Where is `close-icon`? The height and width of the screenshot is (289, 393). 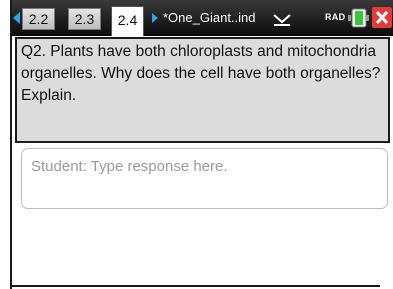 close-icon is located at coordinates (382, 17).